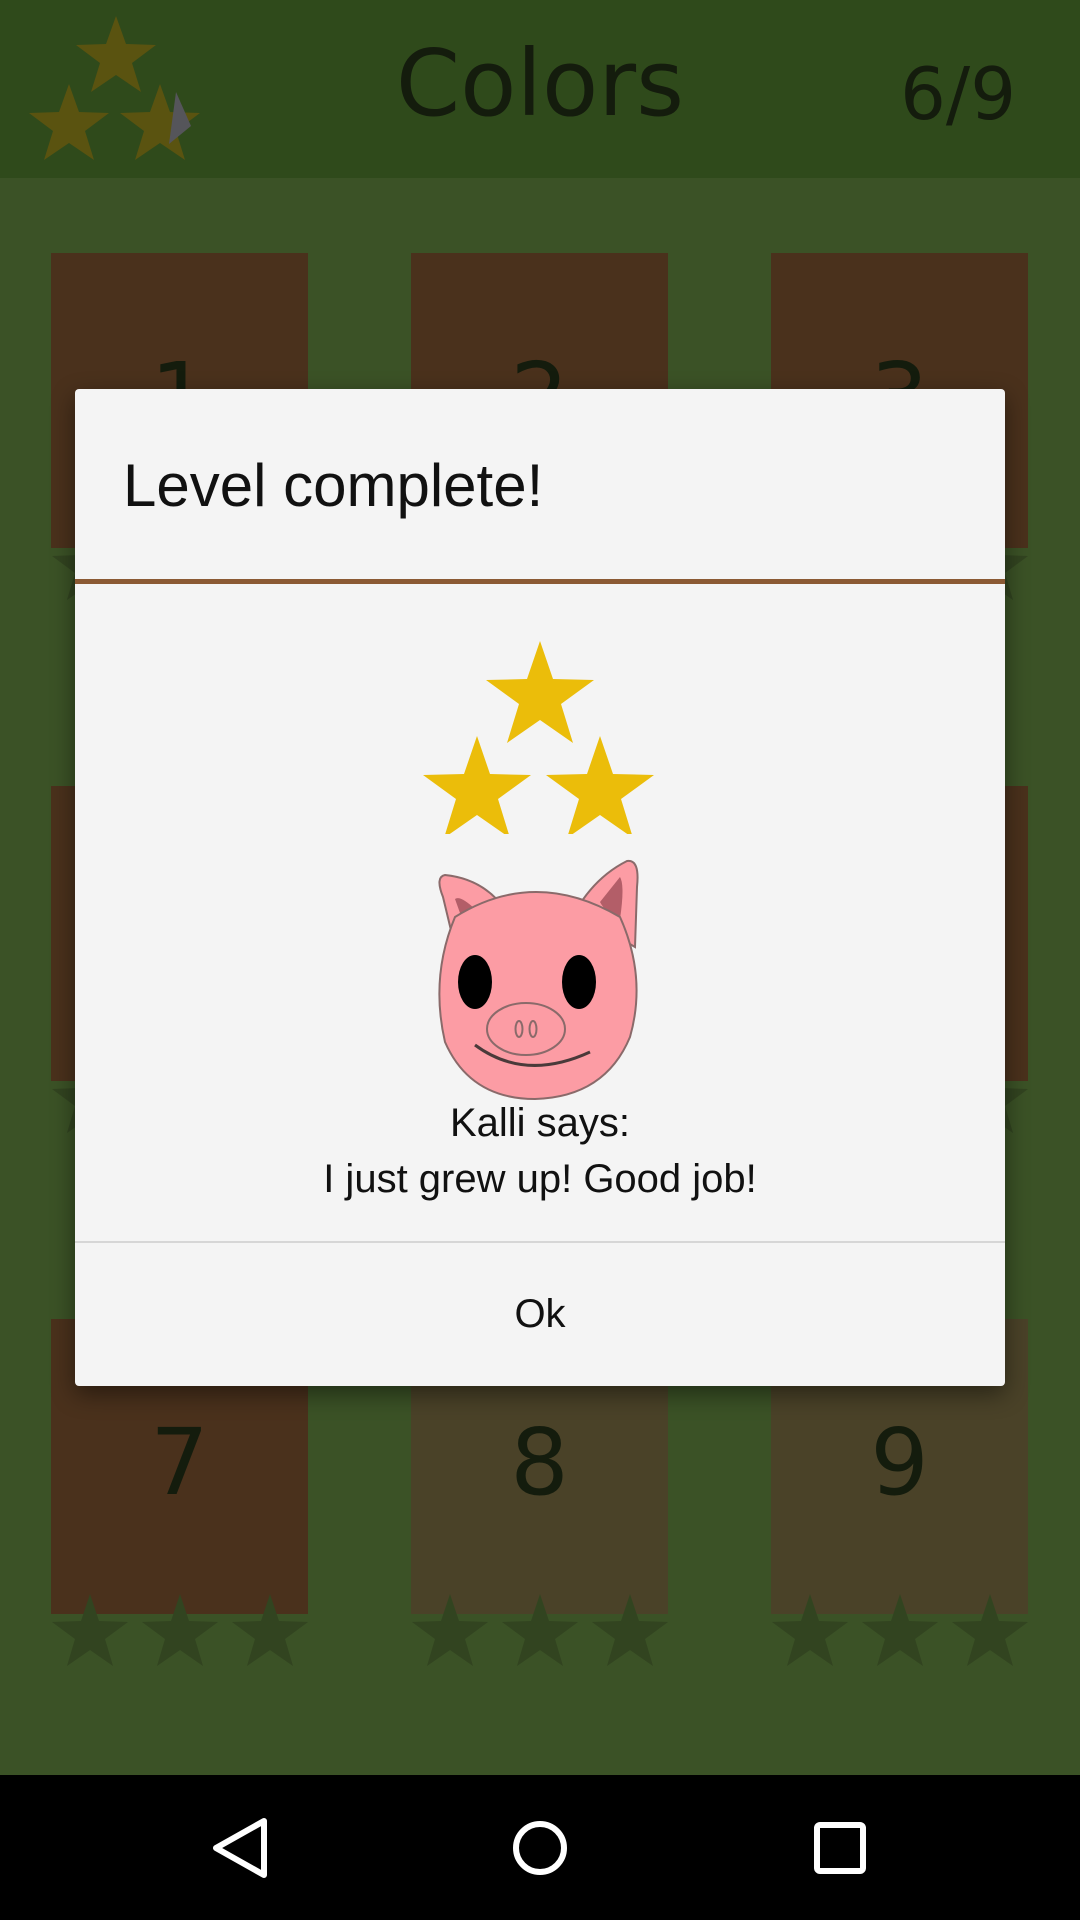  What do you see at coordinates (540, 1314) in the screenshot?
I see `ok-button: Ok` at bounding box center [540, 1314].